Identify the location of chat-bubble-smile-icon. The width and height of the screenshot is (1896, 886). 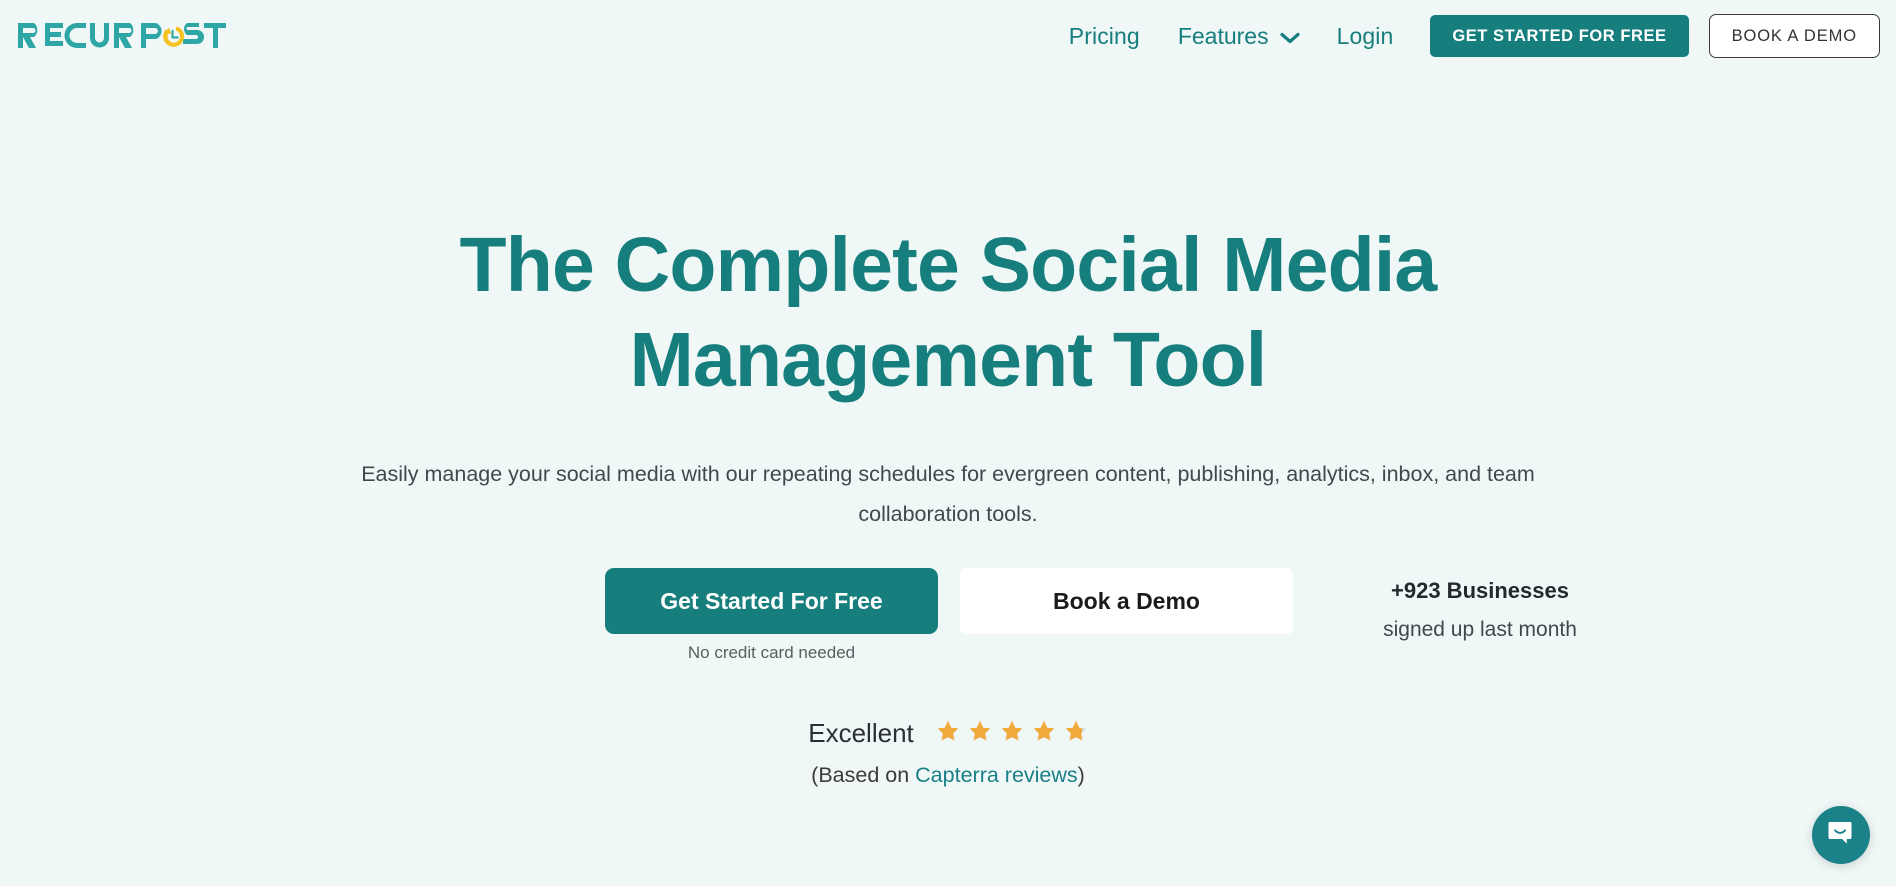
(1841, 835).